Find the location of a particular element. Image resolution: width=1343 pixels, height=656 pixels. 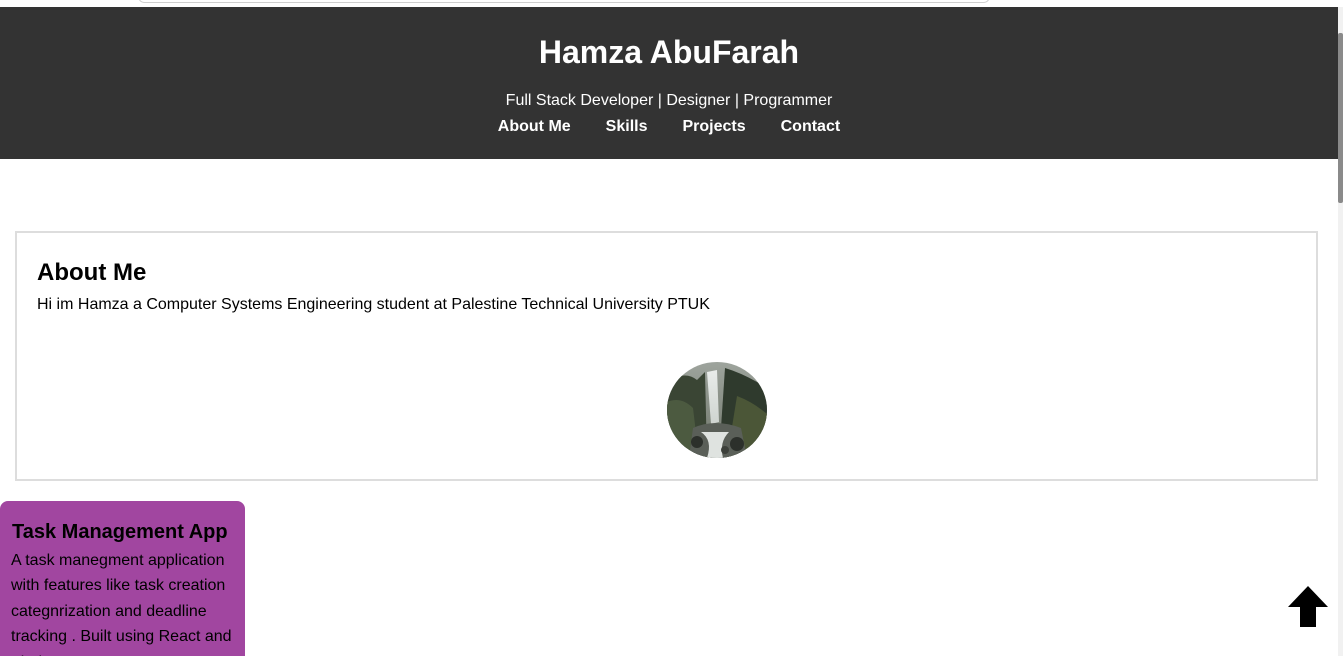

nav-link-projects: Projects is located at coordinates (713, 126).